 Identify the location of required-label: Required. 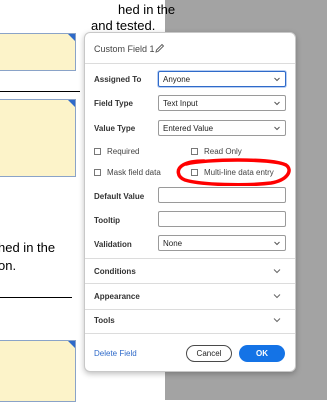
(123, 151).